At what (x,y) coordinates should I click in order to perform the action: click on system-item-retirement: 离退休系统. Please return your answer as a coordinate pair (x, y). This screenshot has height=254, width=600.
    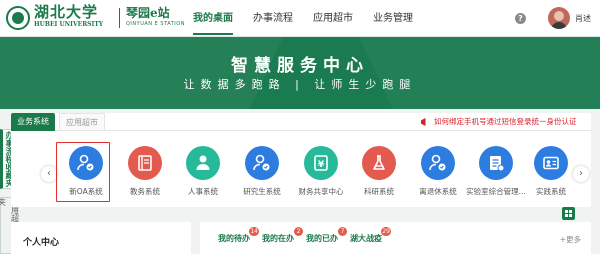
    Looking at the image, I should click on (438, 172).